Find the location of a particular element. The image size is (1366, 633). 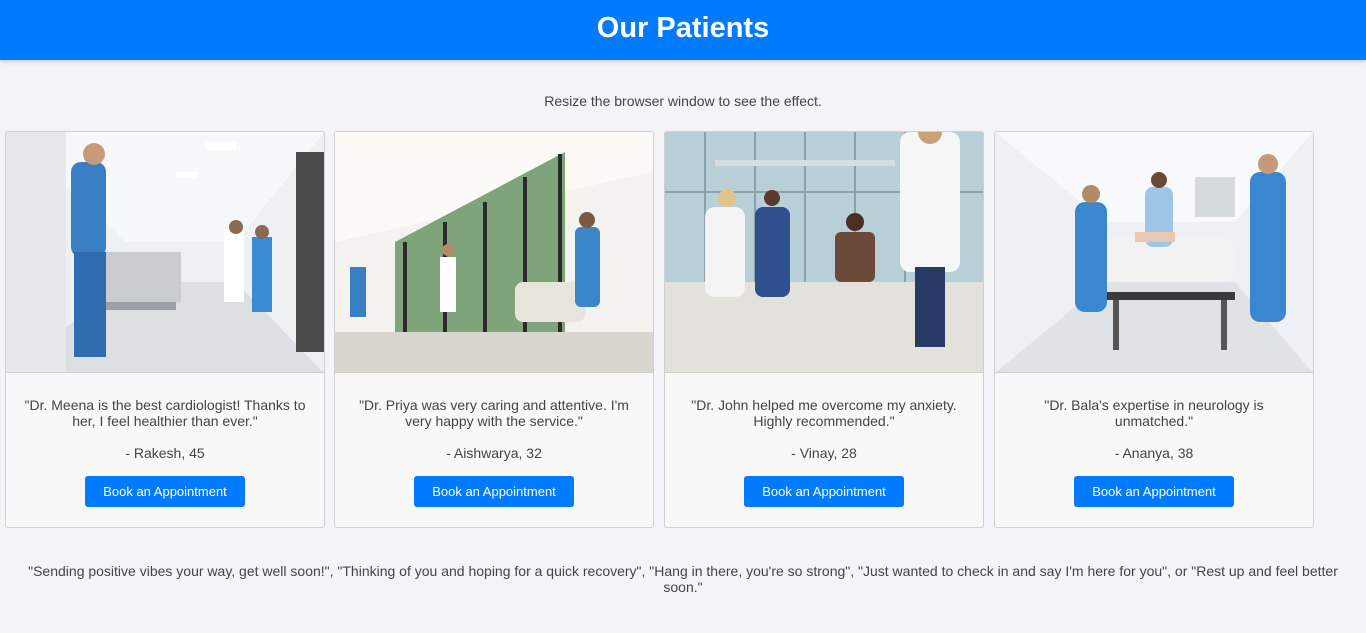

page-header: Our Patients is located at coordinates (683, 30).